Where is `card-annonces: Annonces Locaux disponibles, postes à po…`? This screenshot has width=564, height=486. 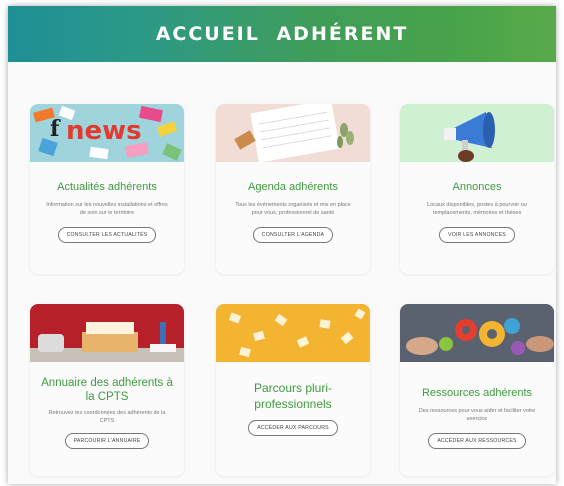
card-annonces: Annonces Locaux disponibles, postes à po… is located at coordinates (477, 189).